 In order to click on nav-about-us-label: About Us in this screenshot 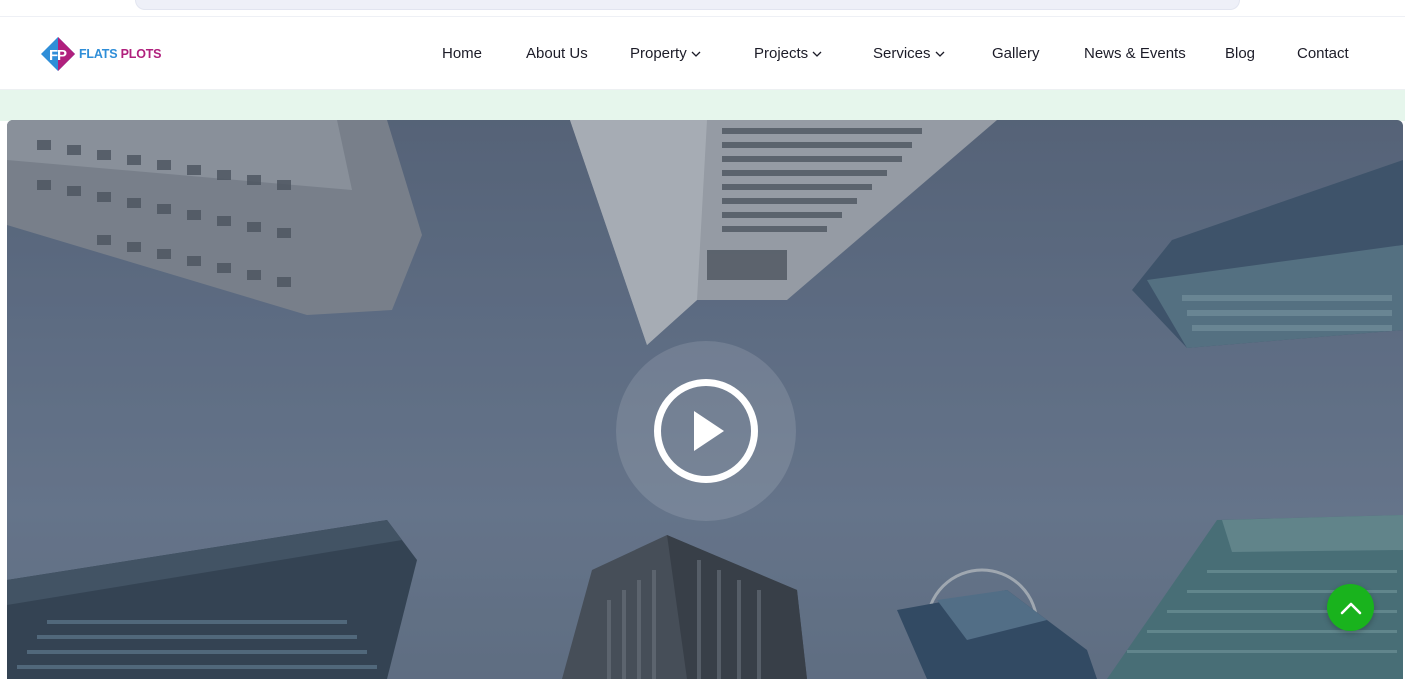, I will do `click(557, 53)`.